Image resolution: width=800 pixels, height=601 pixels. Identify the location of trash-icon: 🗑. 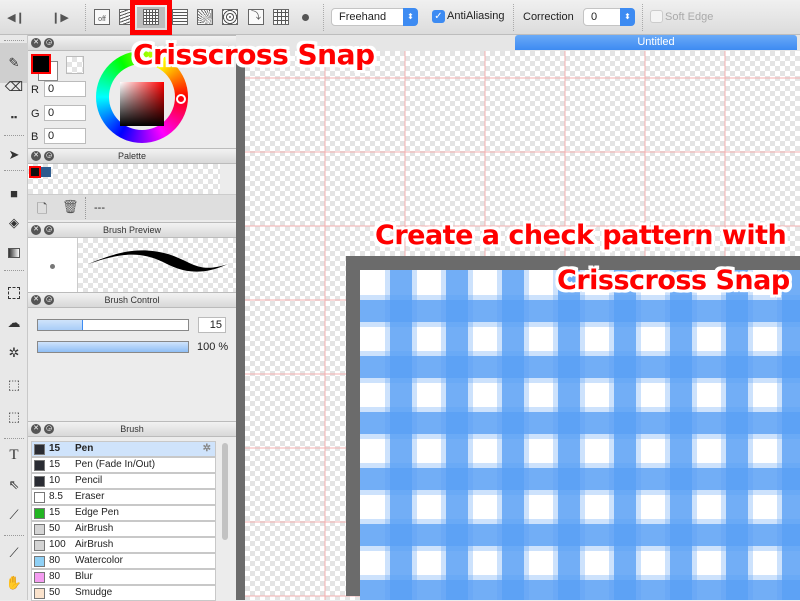
(70, 207).